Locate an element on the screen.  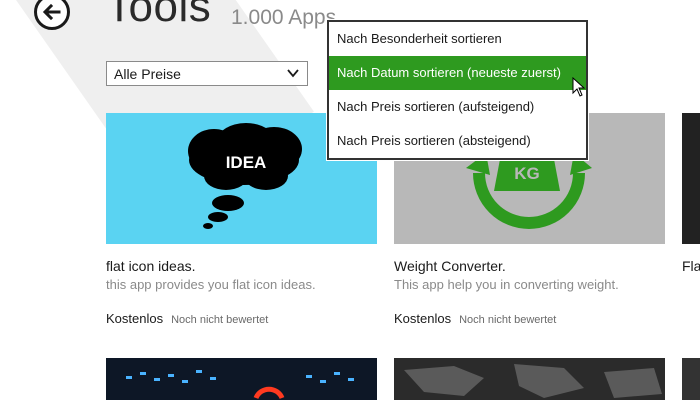
app-tile-icon is located at coordinates (691, 178).